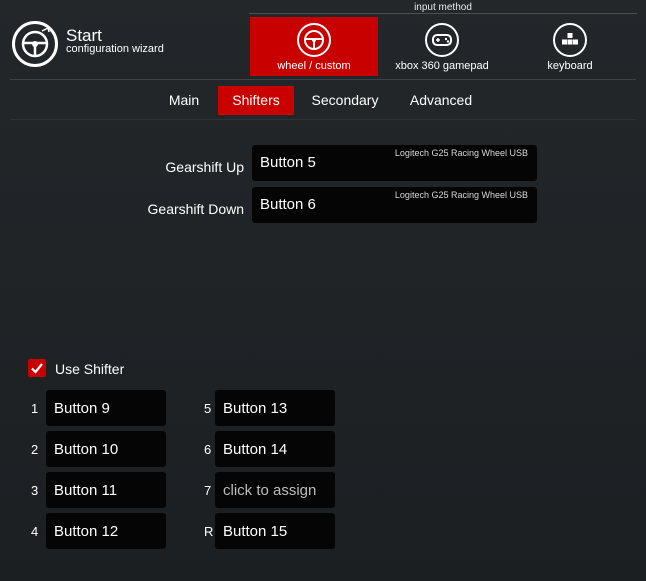 The image size is (646, 581). What do you see at coordinates (570, 66) in the screenshot?
I see `input-method-keyboard-label: keyboard` at bounding box center [570, 66].